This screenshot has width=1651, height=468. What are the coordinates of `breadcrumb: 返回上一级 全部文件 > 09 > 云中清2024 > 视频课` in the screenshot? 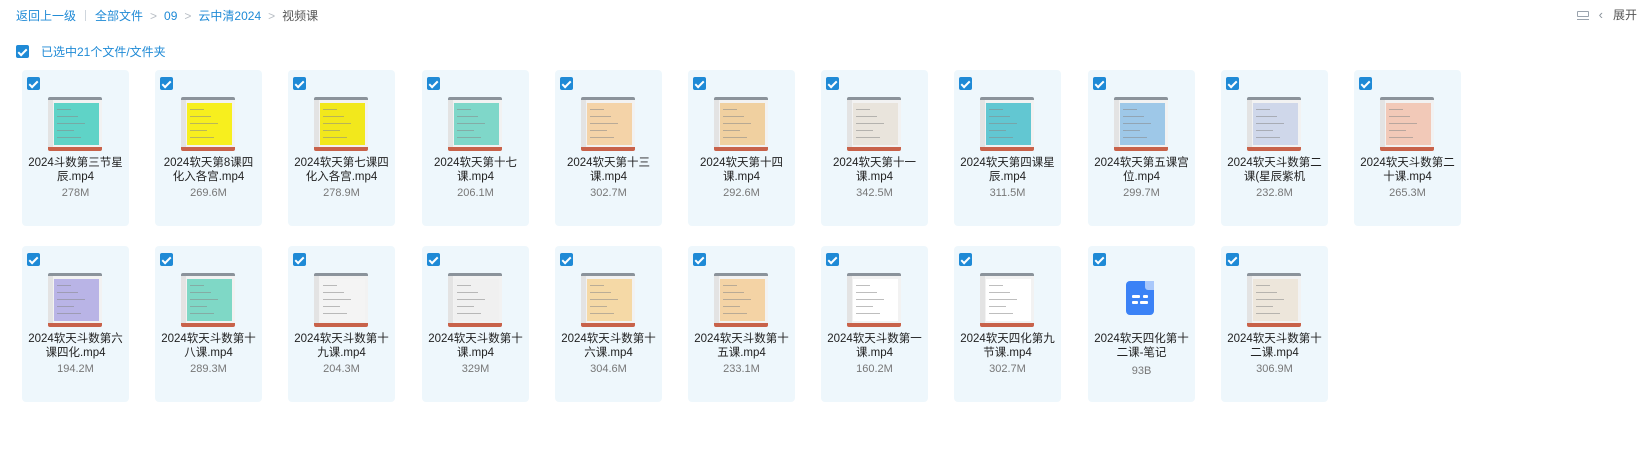 It's located at (167, 15).